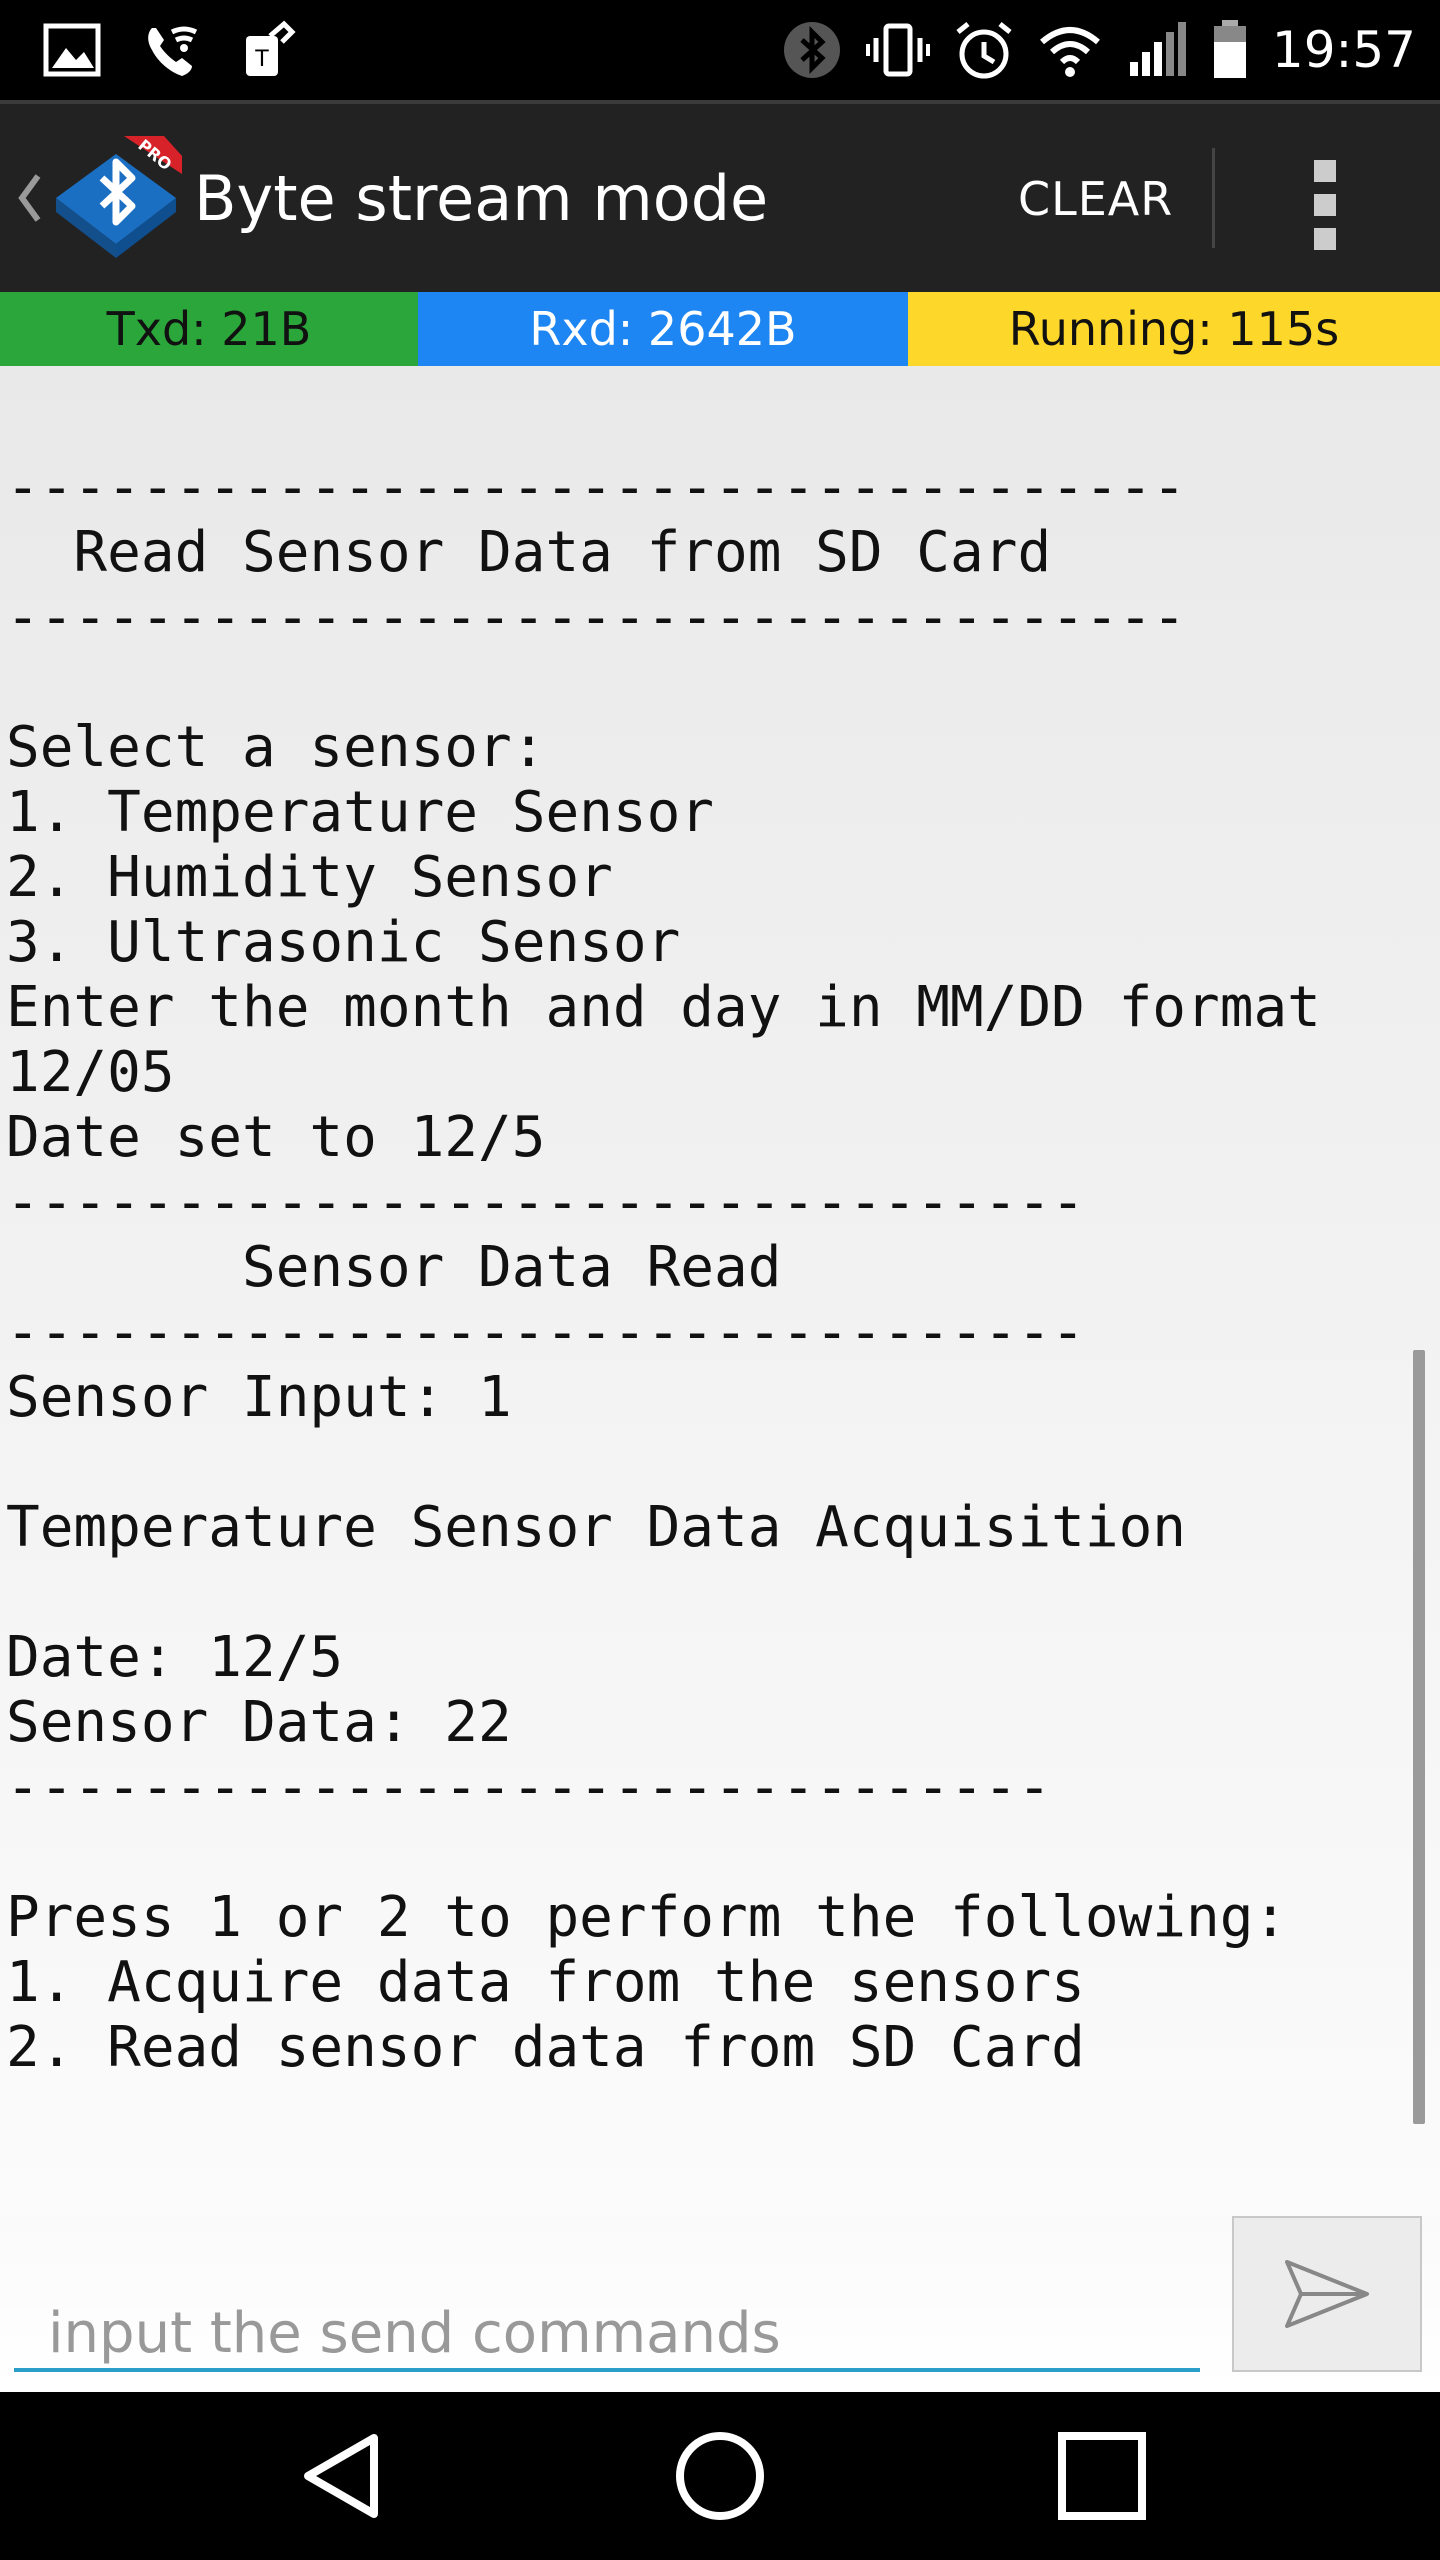  I want to click on terminal-line: Select a sensor:, so click(276, 747).